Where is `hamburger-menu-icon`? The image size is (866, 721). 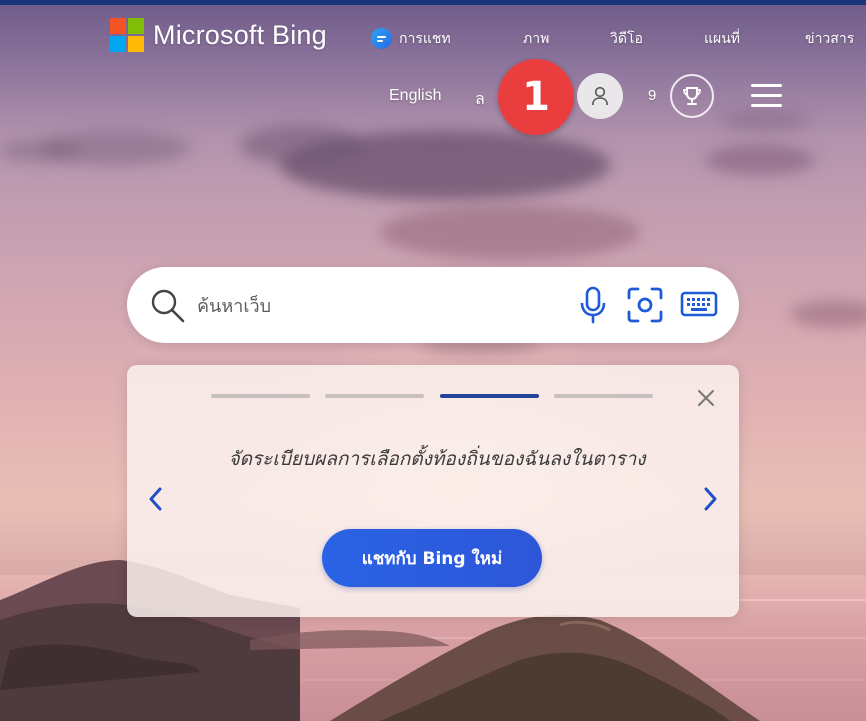 hamburger-menu-icon is located at coordinates (766, 96).